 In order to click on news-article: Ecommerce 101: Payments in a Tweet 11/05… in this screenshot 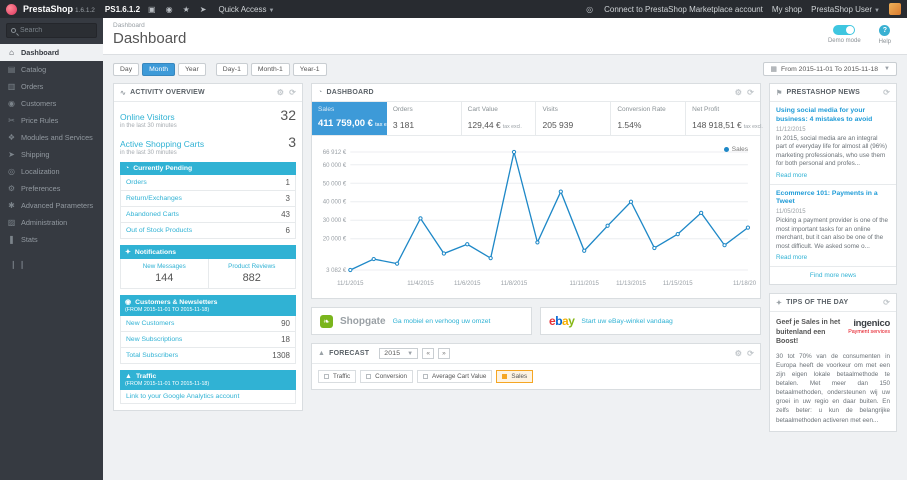, I will do `click(833, 226)`.